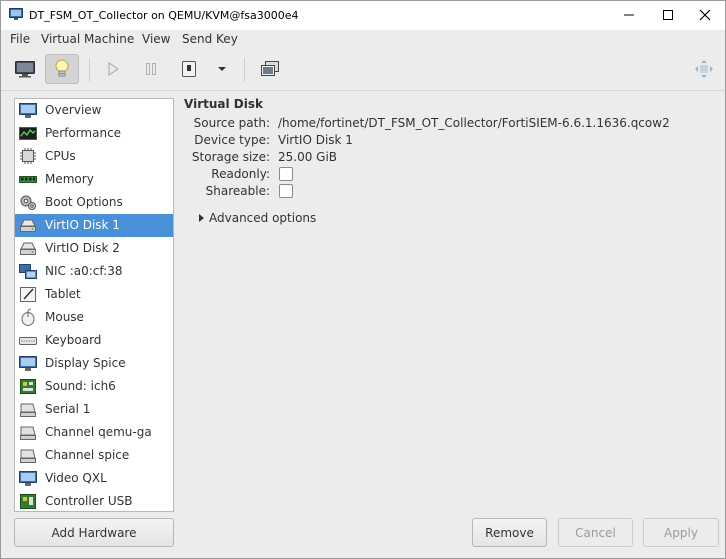  I want to click on sidebar-item-virtio-disk-2: VirtIO Disk 2, so click(94, 248).